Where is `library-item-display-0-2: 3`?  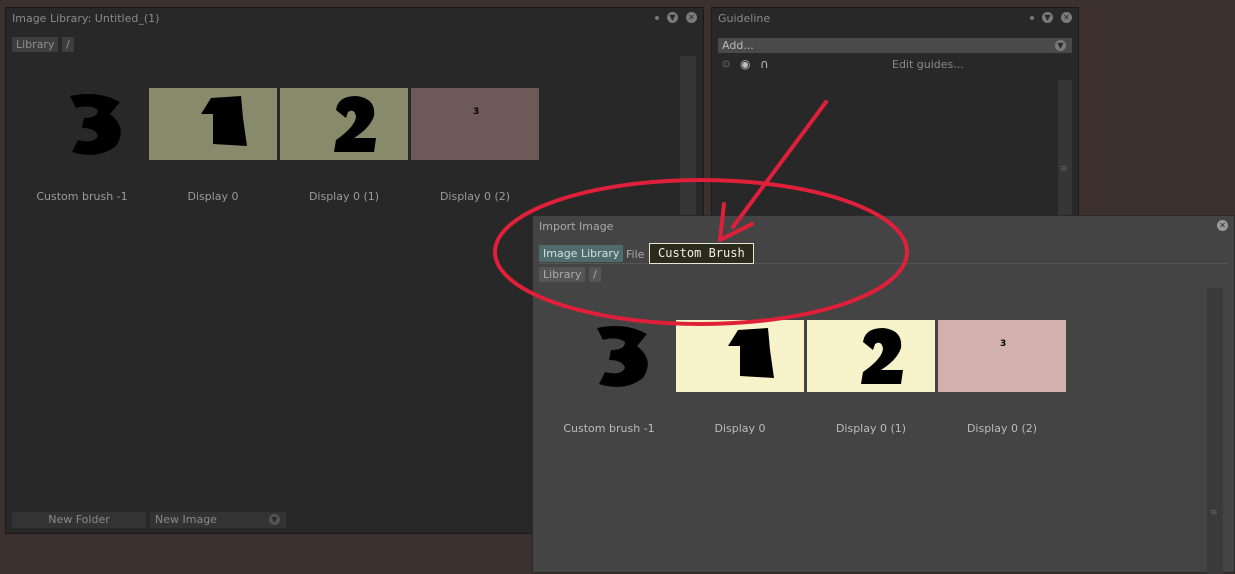 library-item-display-0-2: 3 is located at coordinates (475, 124).